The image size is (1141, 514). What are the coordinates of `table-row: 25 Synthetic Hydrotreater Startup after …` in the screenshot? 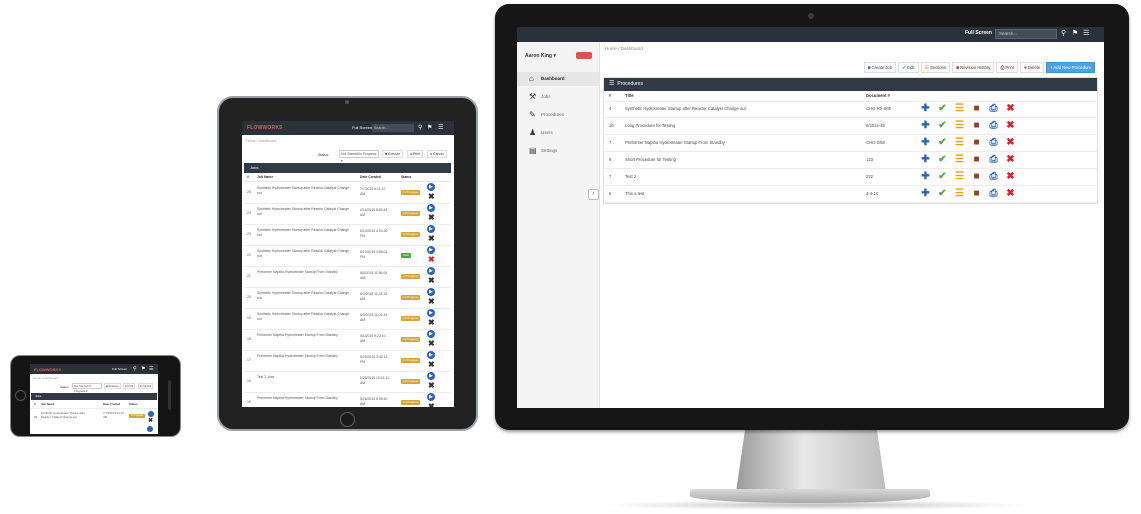 It's located at (94, 417).